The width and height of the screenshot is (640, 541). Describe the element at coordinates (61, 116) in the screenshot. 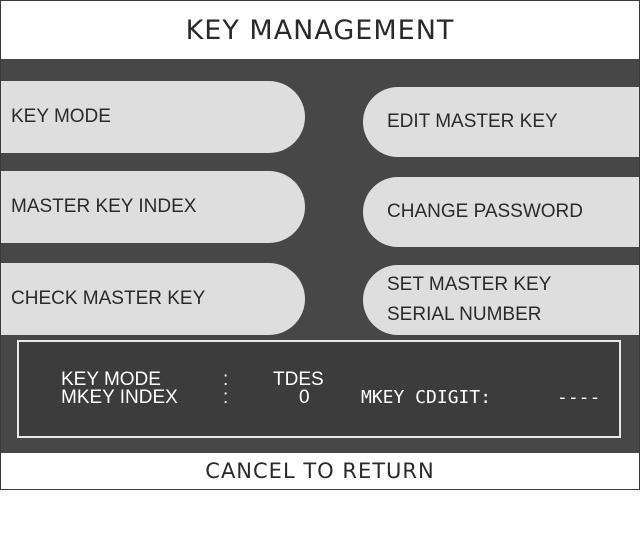

I see `key-mode-button-label: KEY MODE` at that location.